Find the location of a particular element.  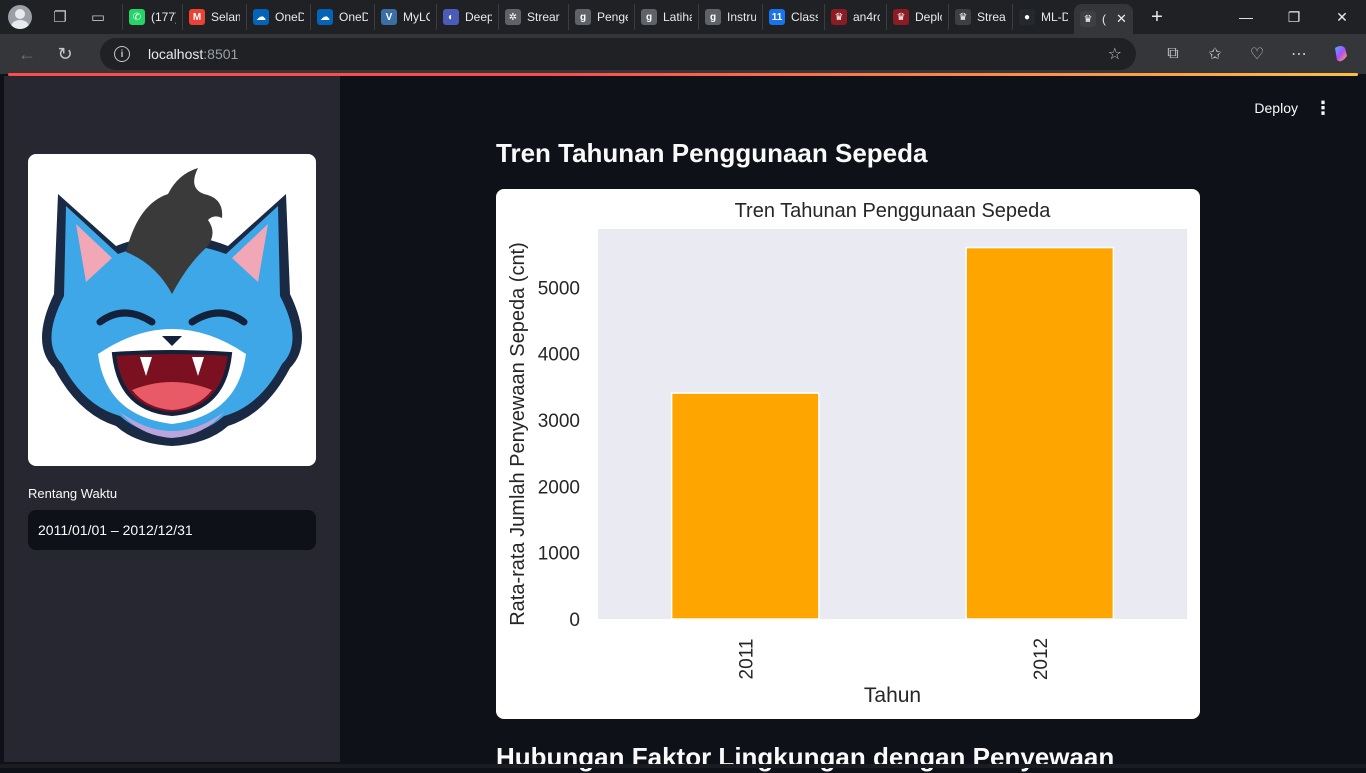

browser-tab-title: an4rc is located at coordinates (866, 17).